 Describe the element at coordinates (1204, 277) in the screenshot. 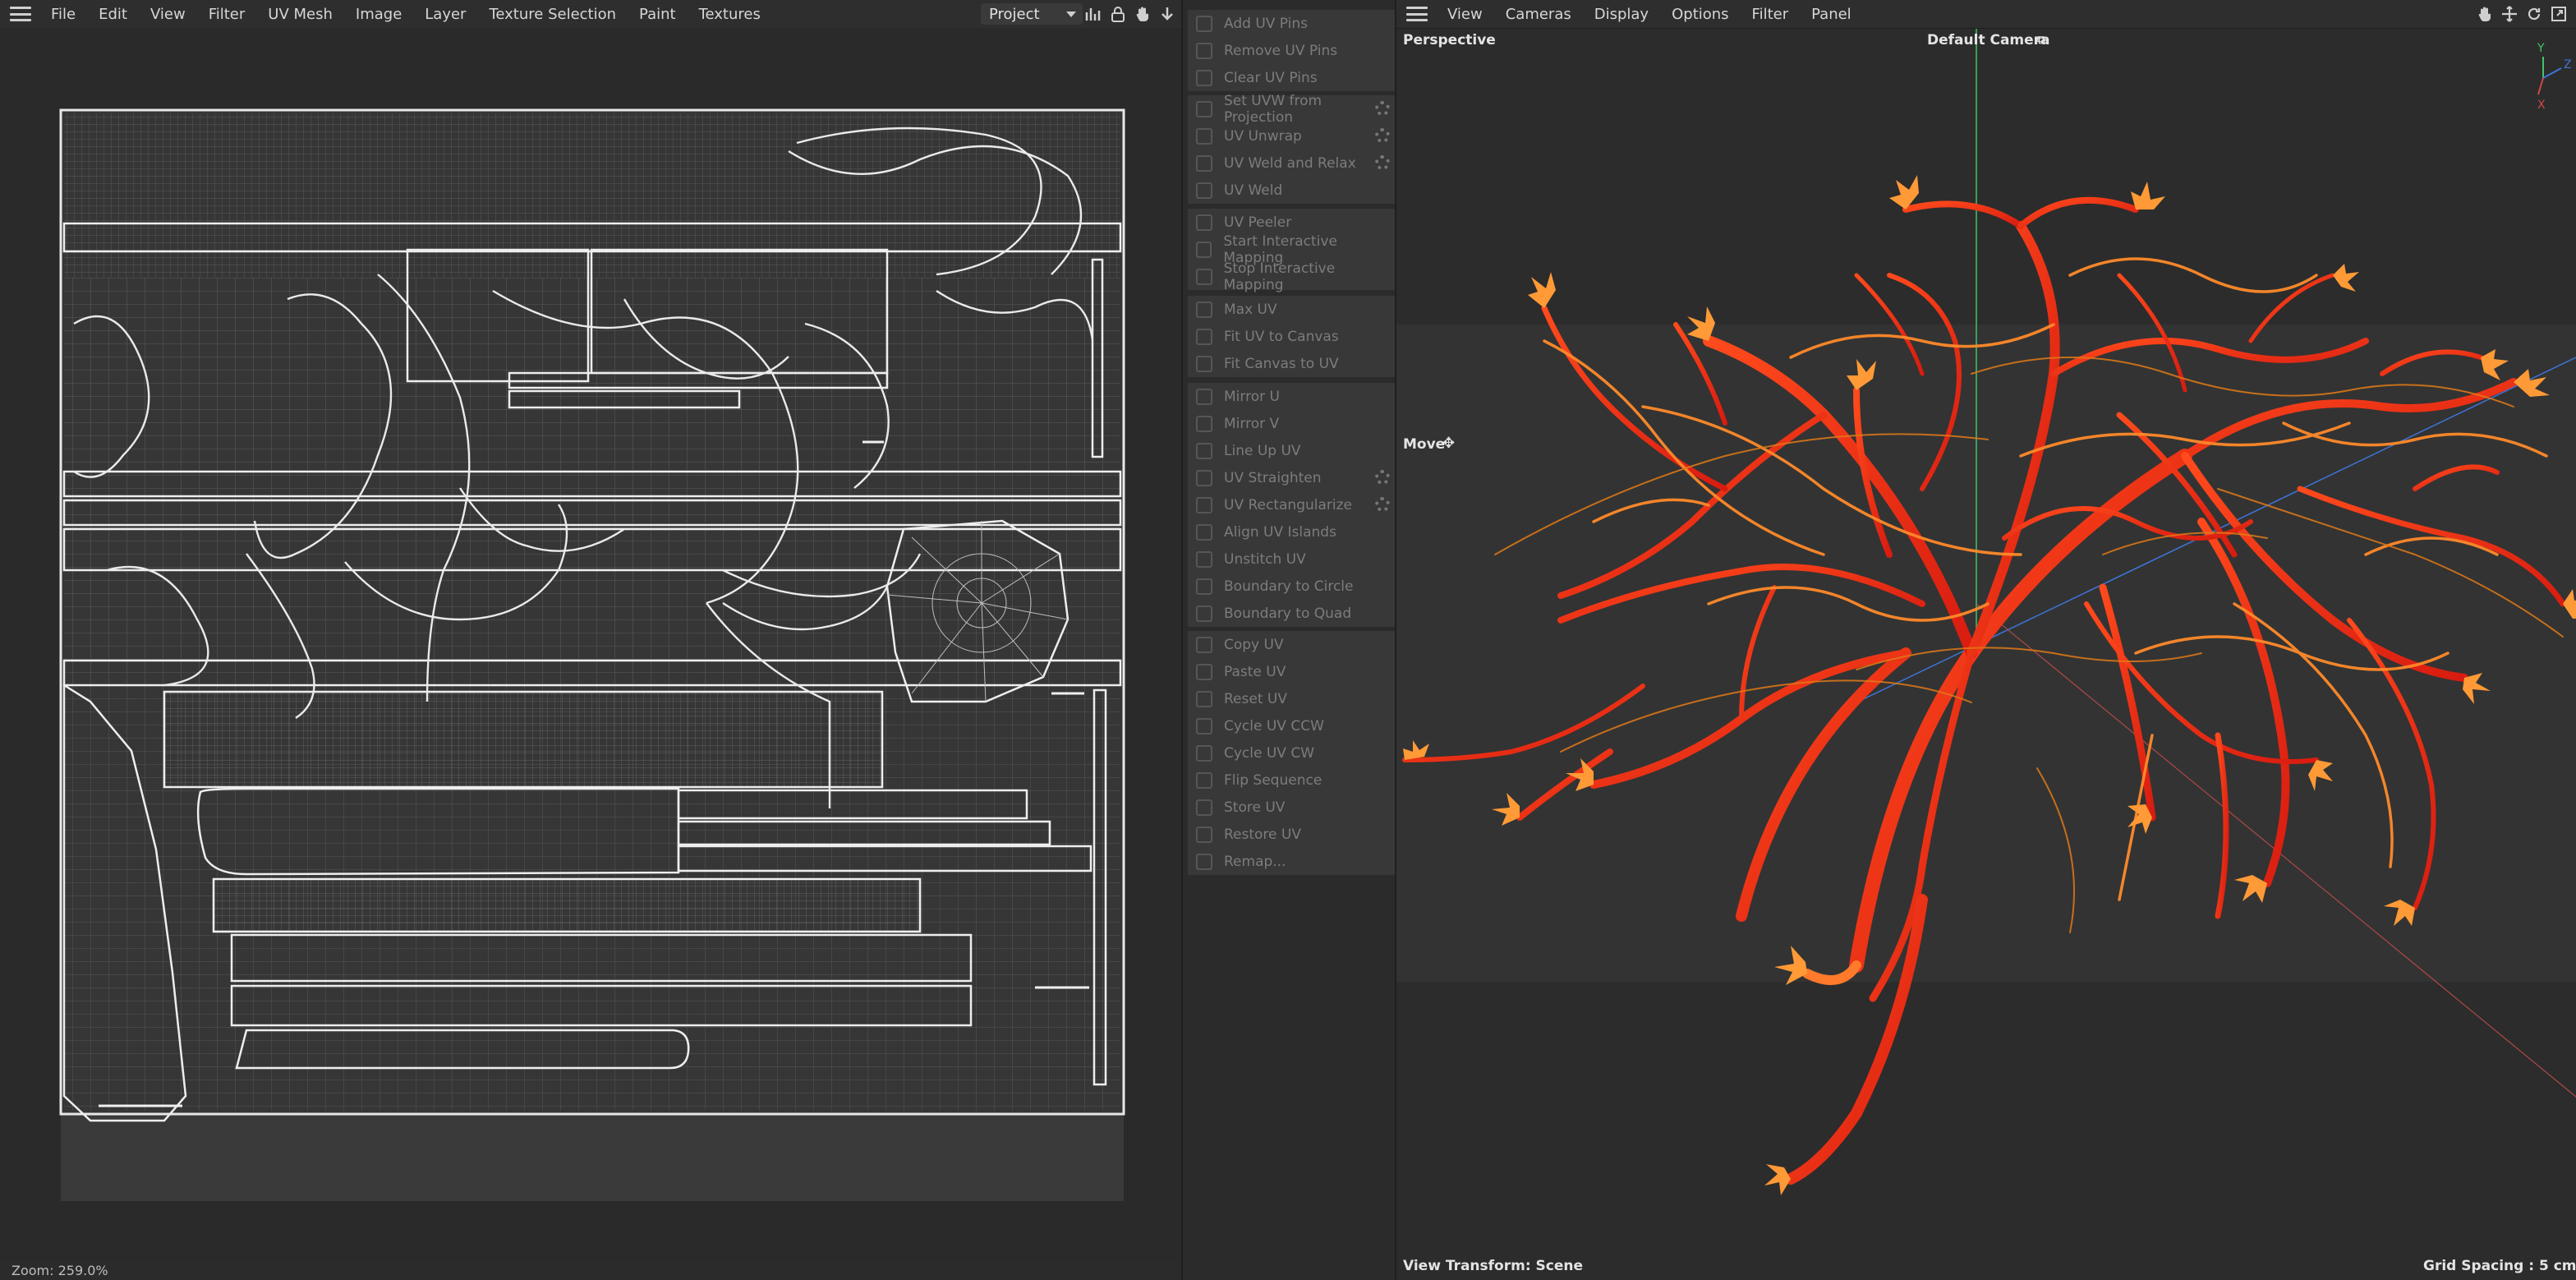

I see `stop-icon` at that location.